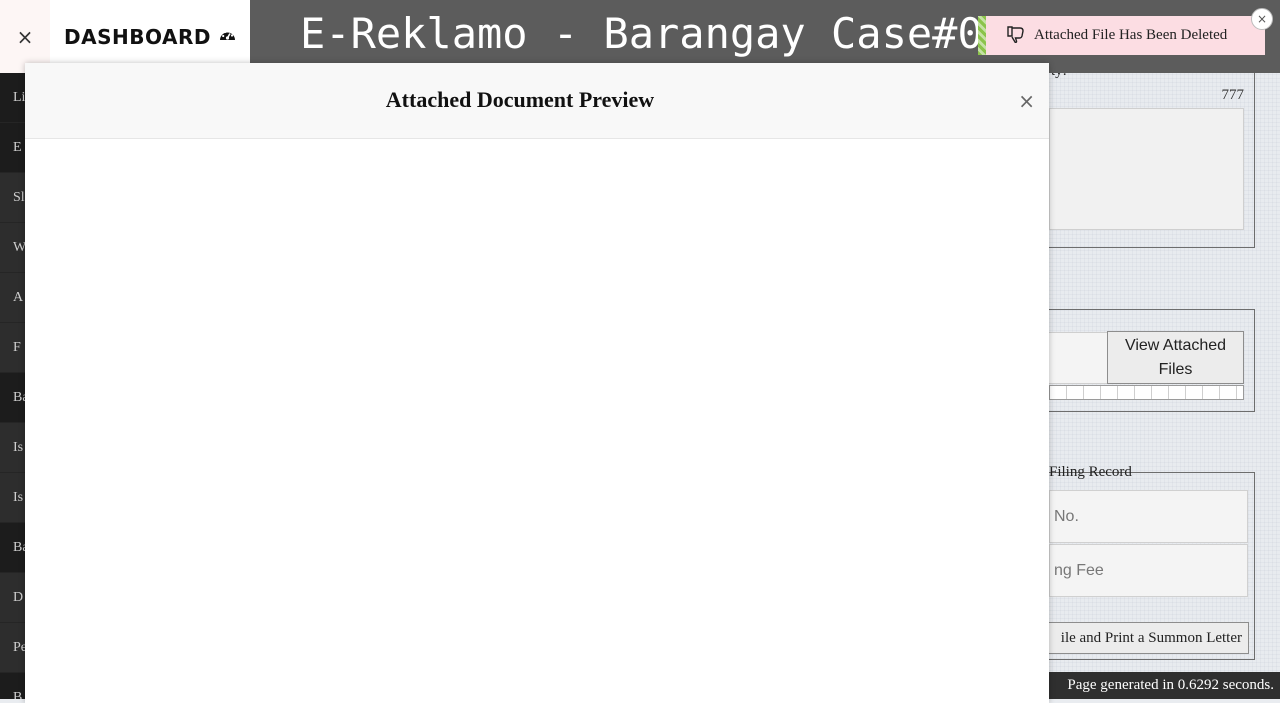 The width and height of the screenshot is (1280, 703). What do you see at coordinates (1175, 357) in the screenshot?
I see `view-attached-files-button: View Attached Files` at bounding box center [1175, 357].